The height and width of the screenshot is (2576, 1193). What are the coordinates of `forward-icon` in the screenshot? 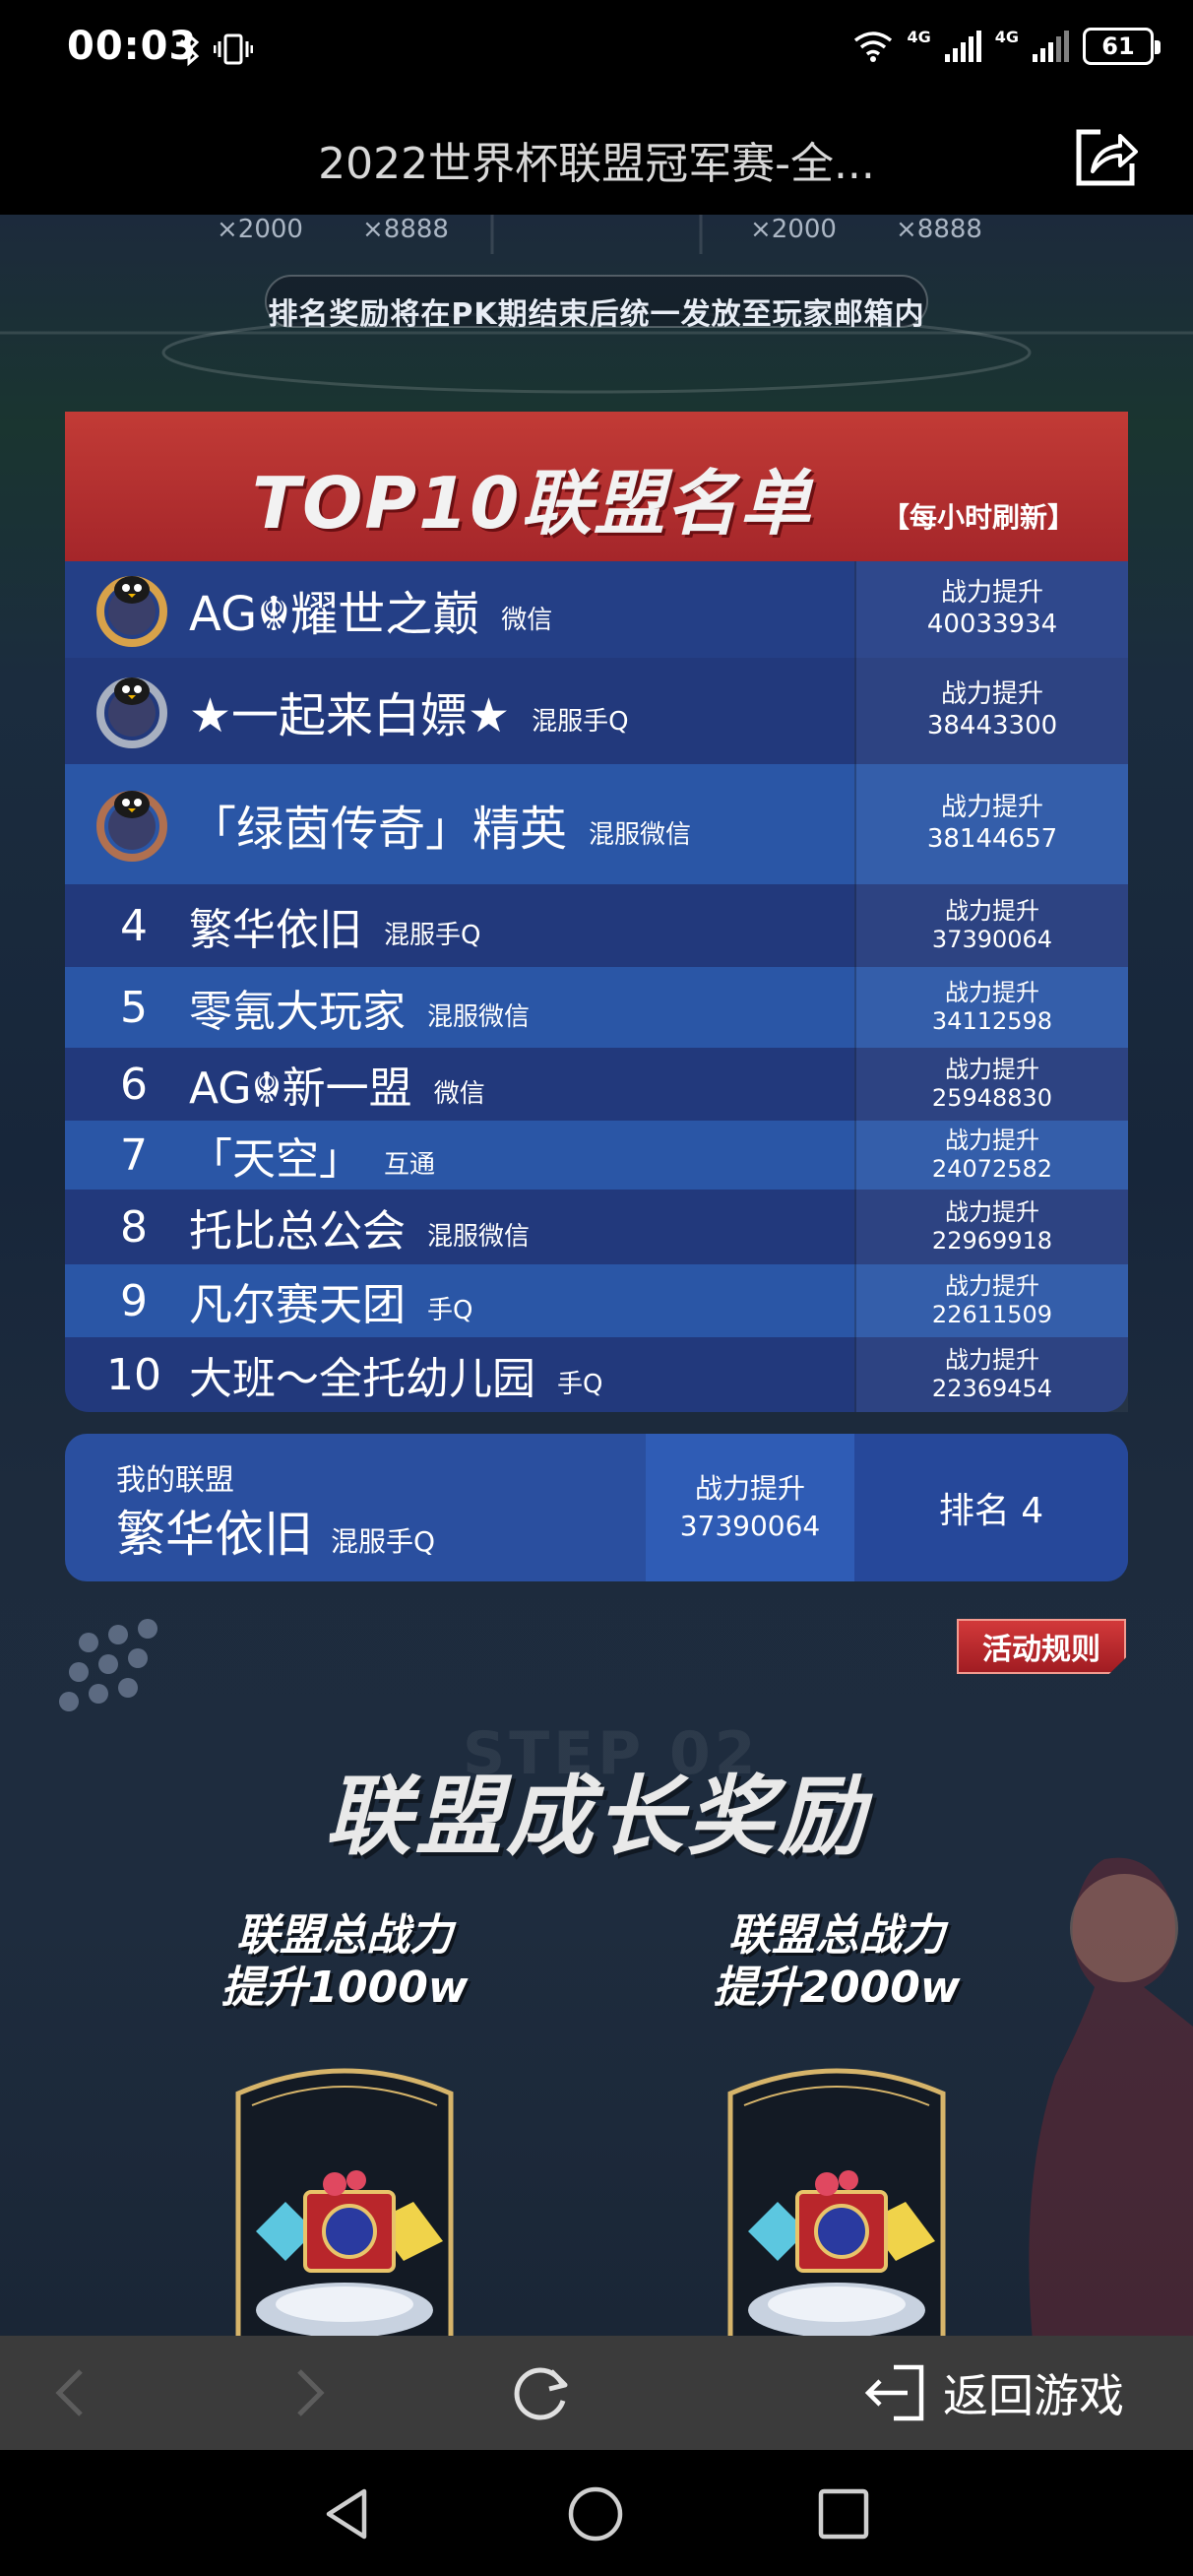 It's located at (307, 2392).